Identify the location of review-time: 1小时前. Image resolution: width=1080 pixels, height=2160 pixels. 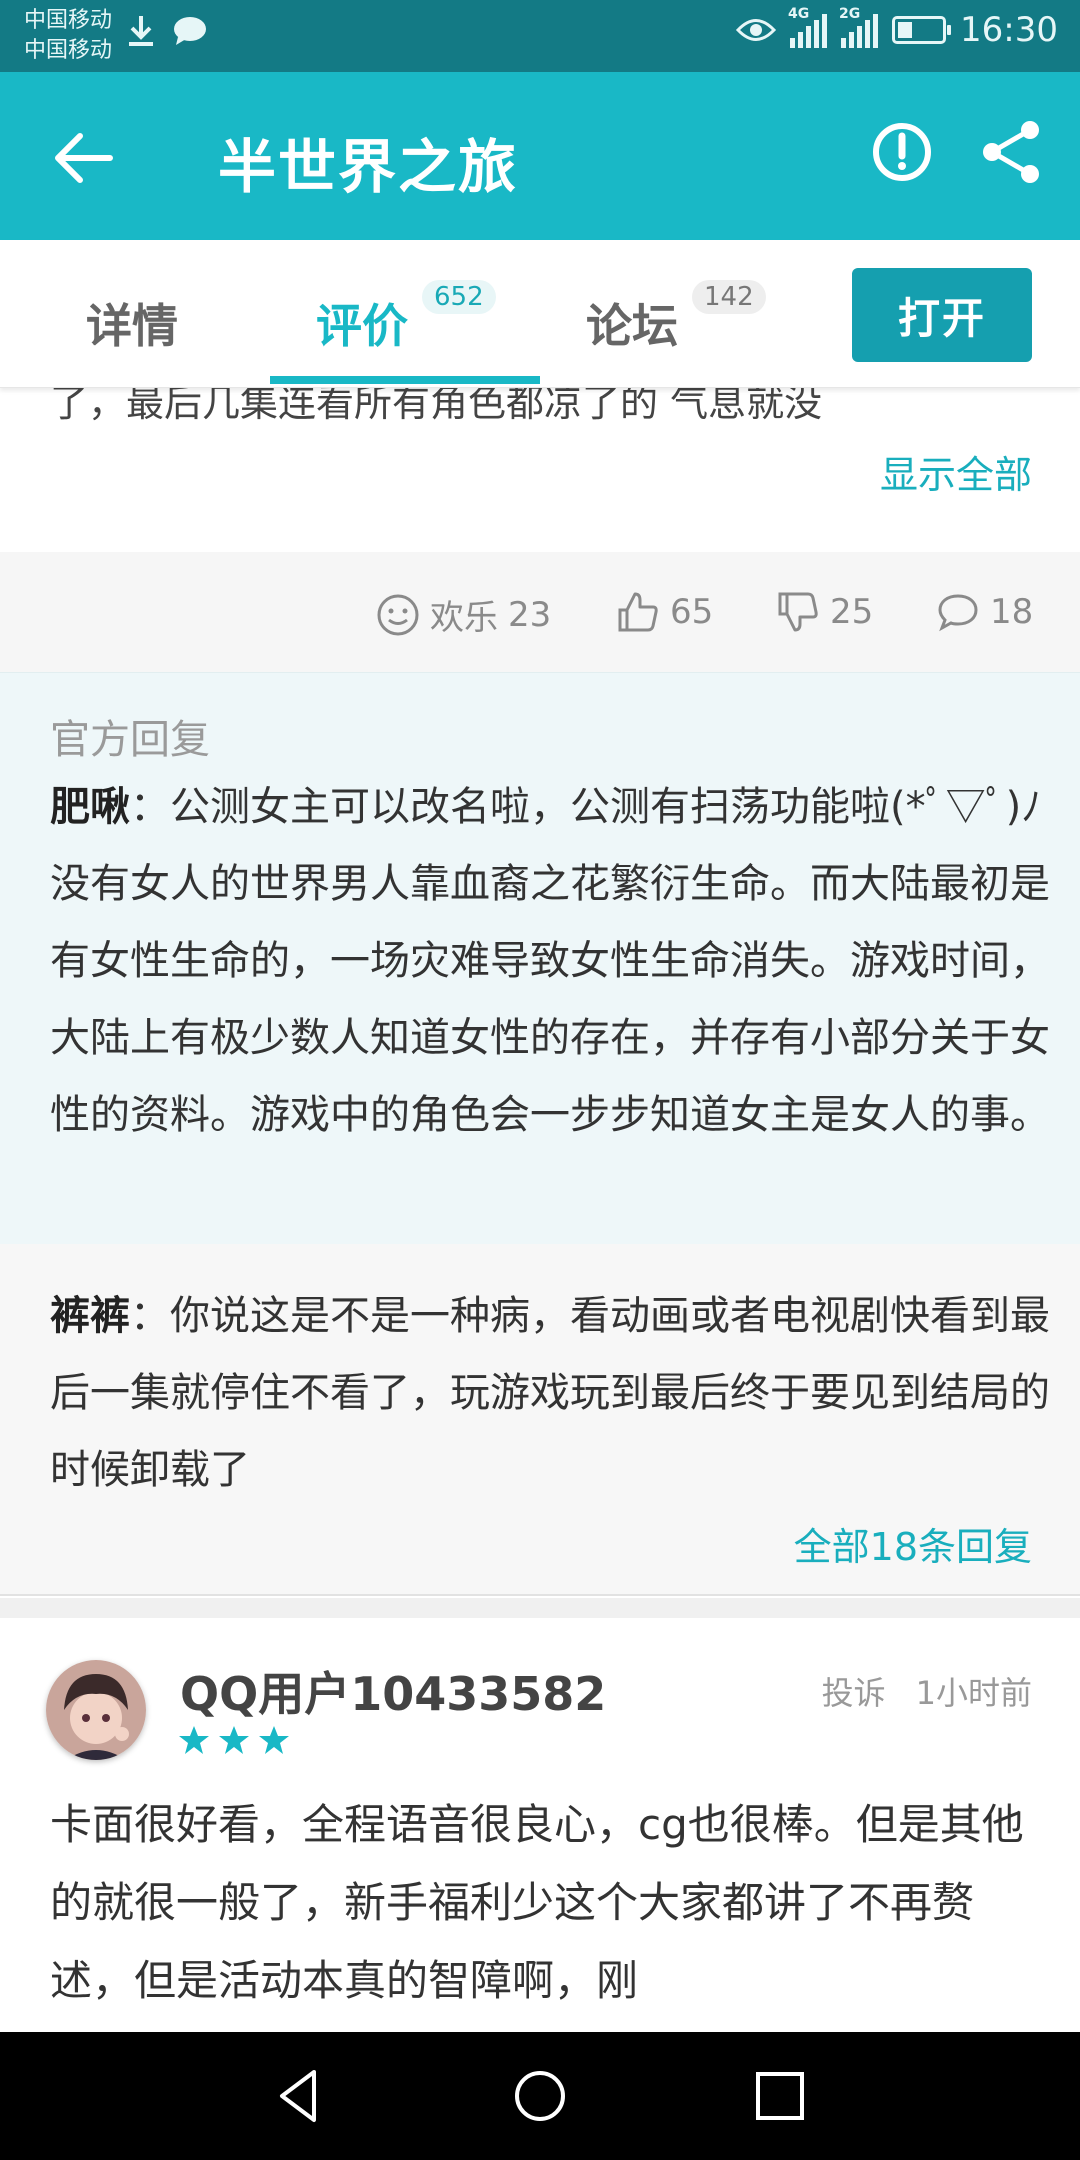
(973, 1693).